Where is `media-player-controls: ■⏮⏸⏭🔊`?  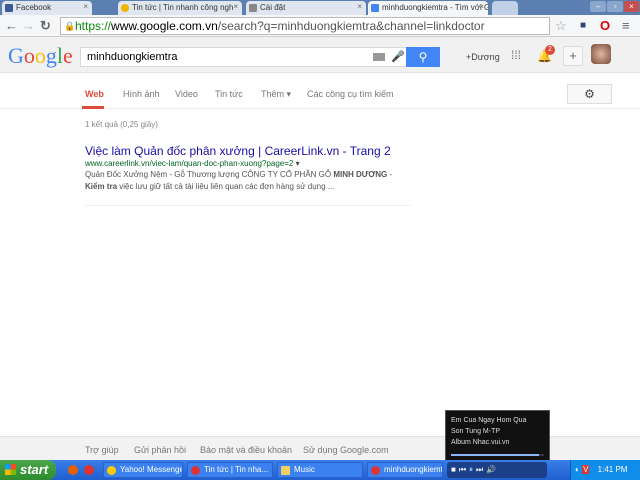 media-player-controls: ■⏮⏸⏭🔊 is located at coordinates (497, 470).